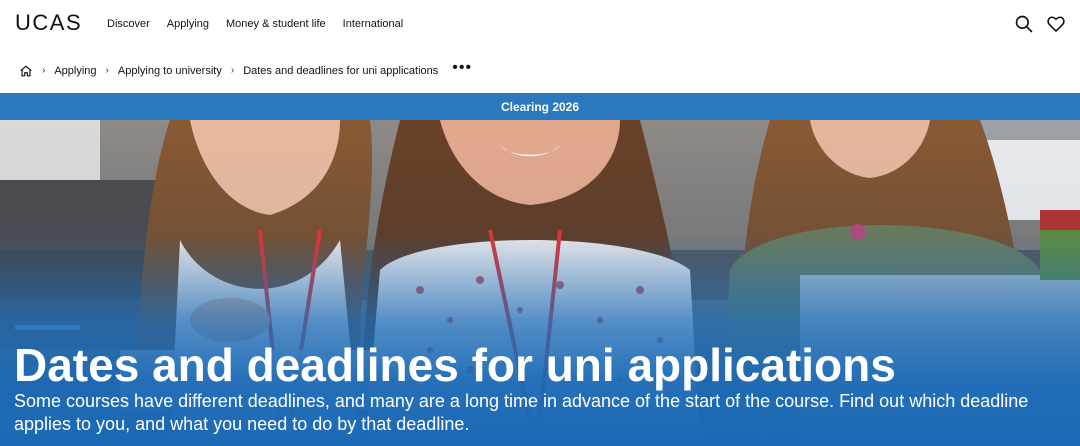 The image size is (1080, 446). Describe the element at coordinates (462, 67) in the screenshot. I see `more-options-icon: •••` at that location.